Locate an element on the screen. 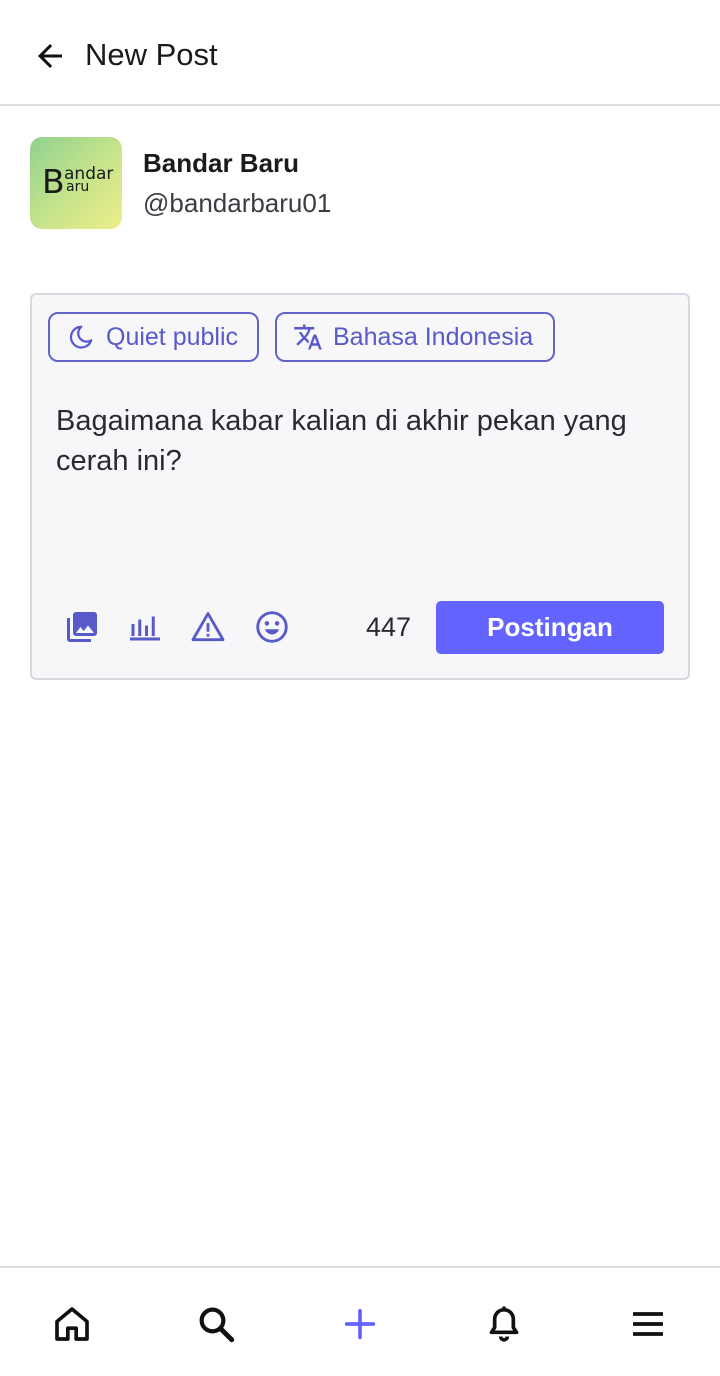  emoji-button is located at coordinates (272, 627).